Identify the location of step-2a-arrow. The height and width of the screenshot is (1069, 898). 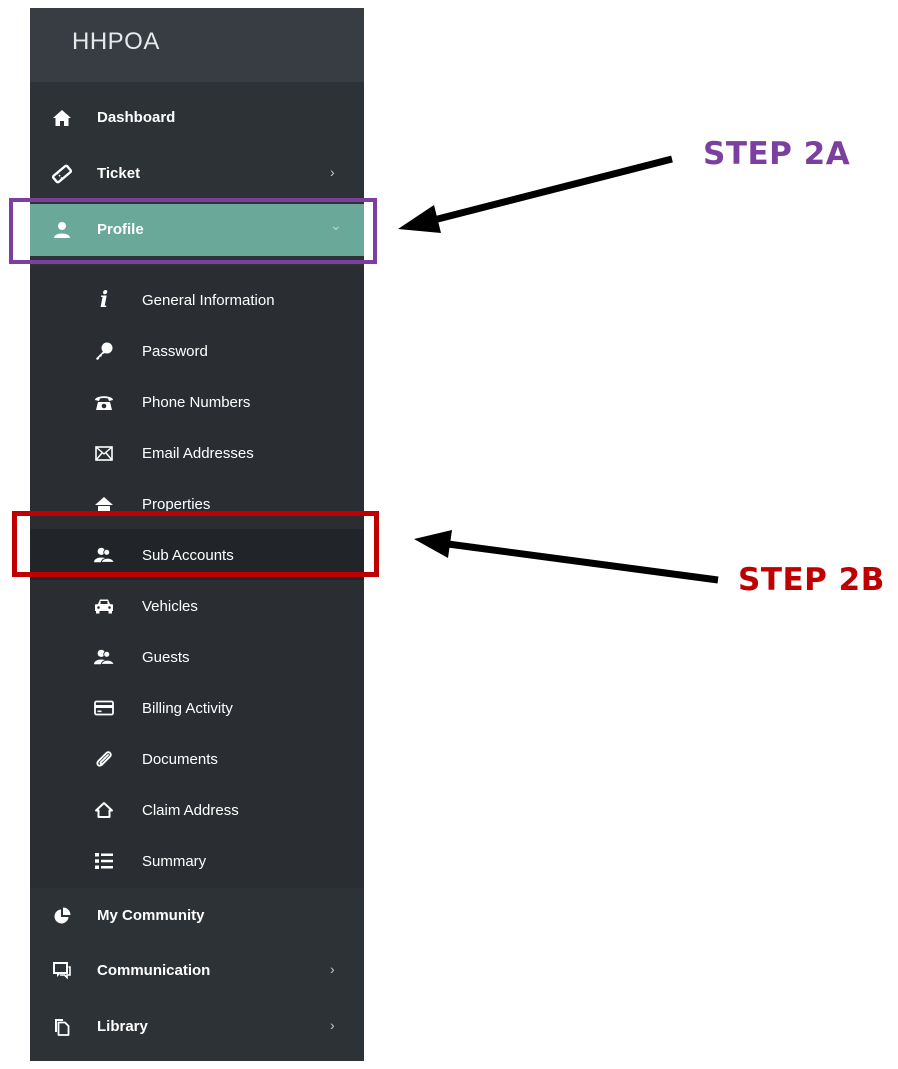
(535, 194).